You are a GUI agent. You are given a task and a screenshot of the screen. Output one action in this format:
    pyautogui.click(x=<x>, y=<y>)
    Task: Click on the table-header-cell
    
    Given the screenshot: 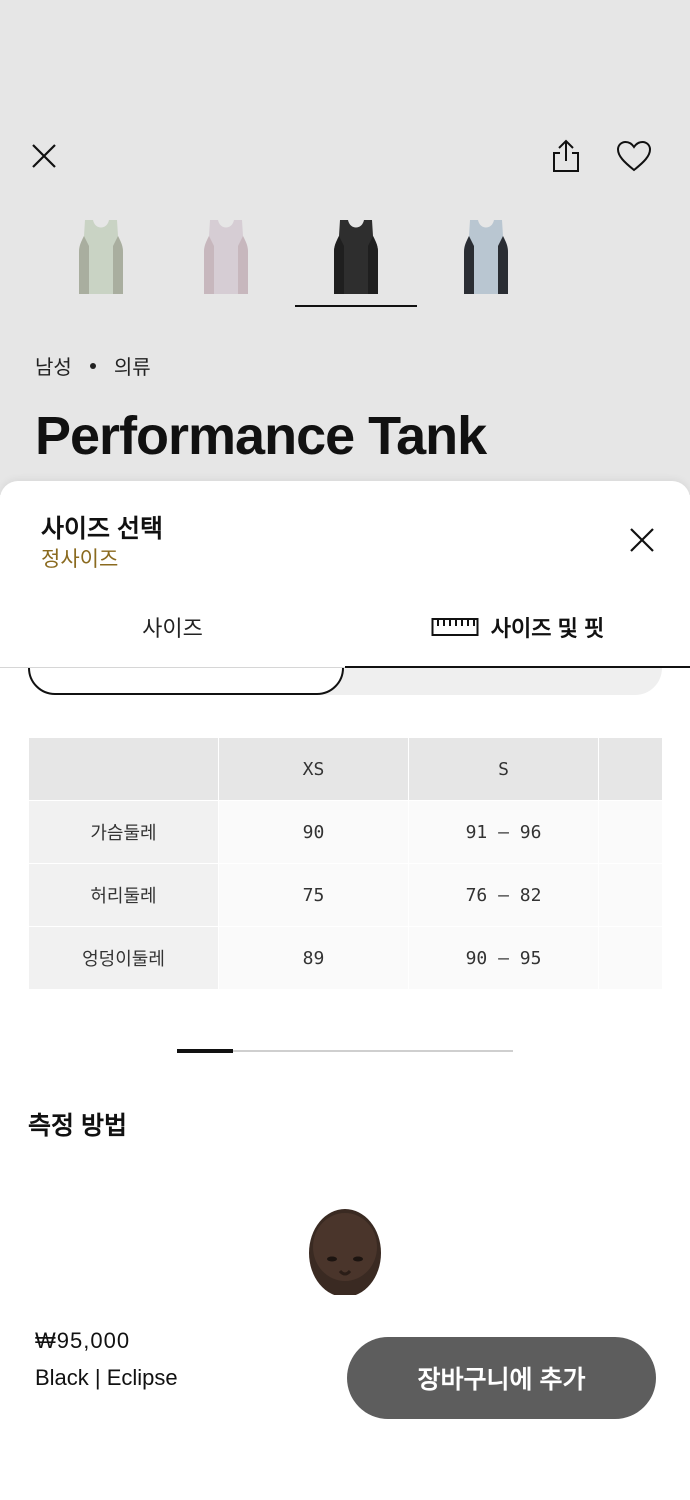 What is the action you would take?
    pyautogui.click(x=123, y=769)
    